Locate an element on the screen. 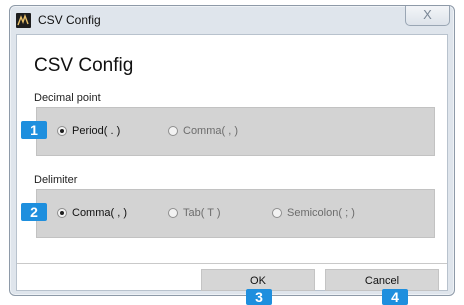 The image size is (464, 305). radio-decimal-comma: Comma( , ) is located at coordinates (203, 131).